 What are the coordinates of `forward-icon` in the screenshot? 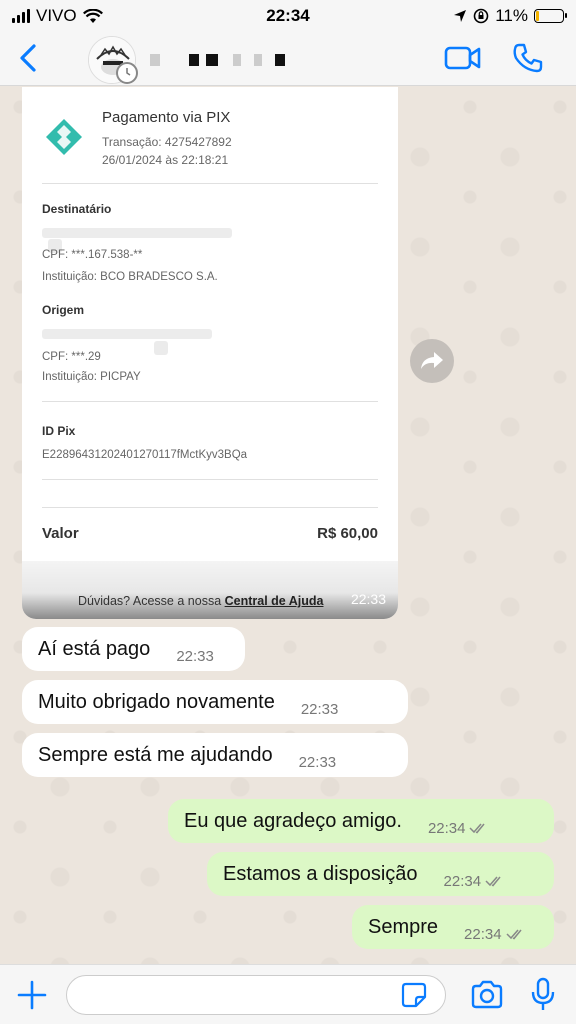 It's located at (432, 360).